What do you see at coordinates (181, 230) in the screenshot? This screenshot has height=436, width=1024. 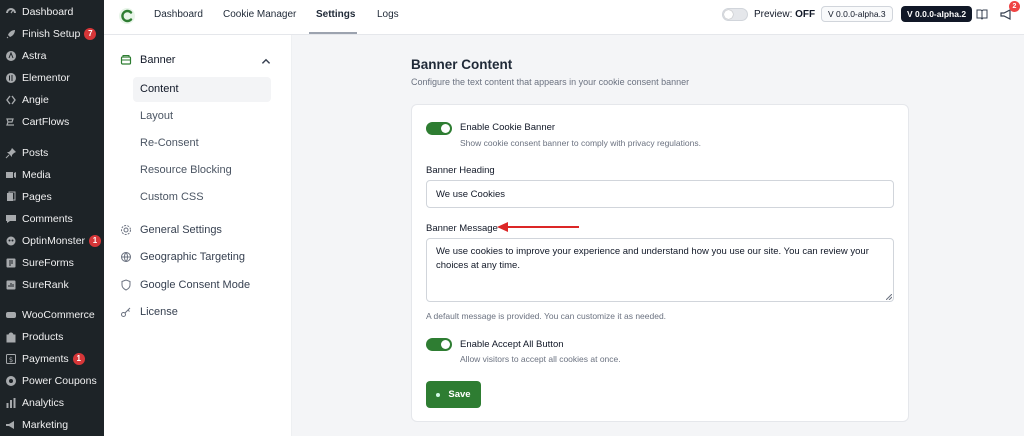 I see `nav-item-label: General Settings` at bounding box center [181, 230].